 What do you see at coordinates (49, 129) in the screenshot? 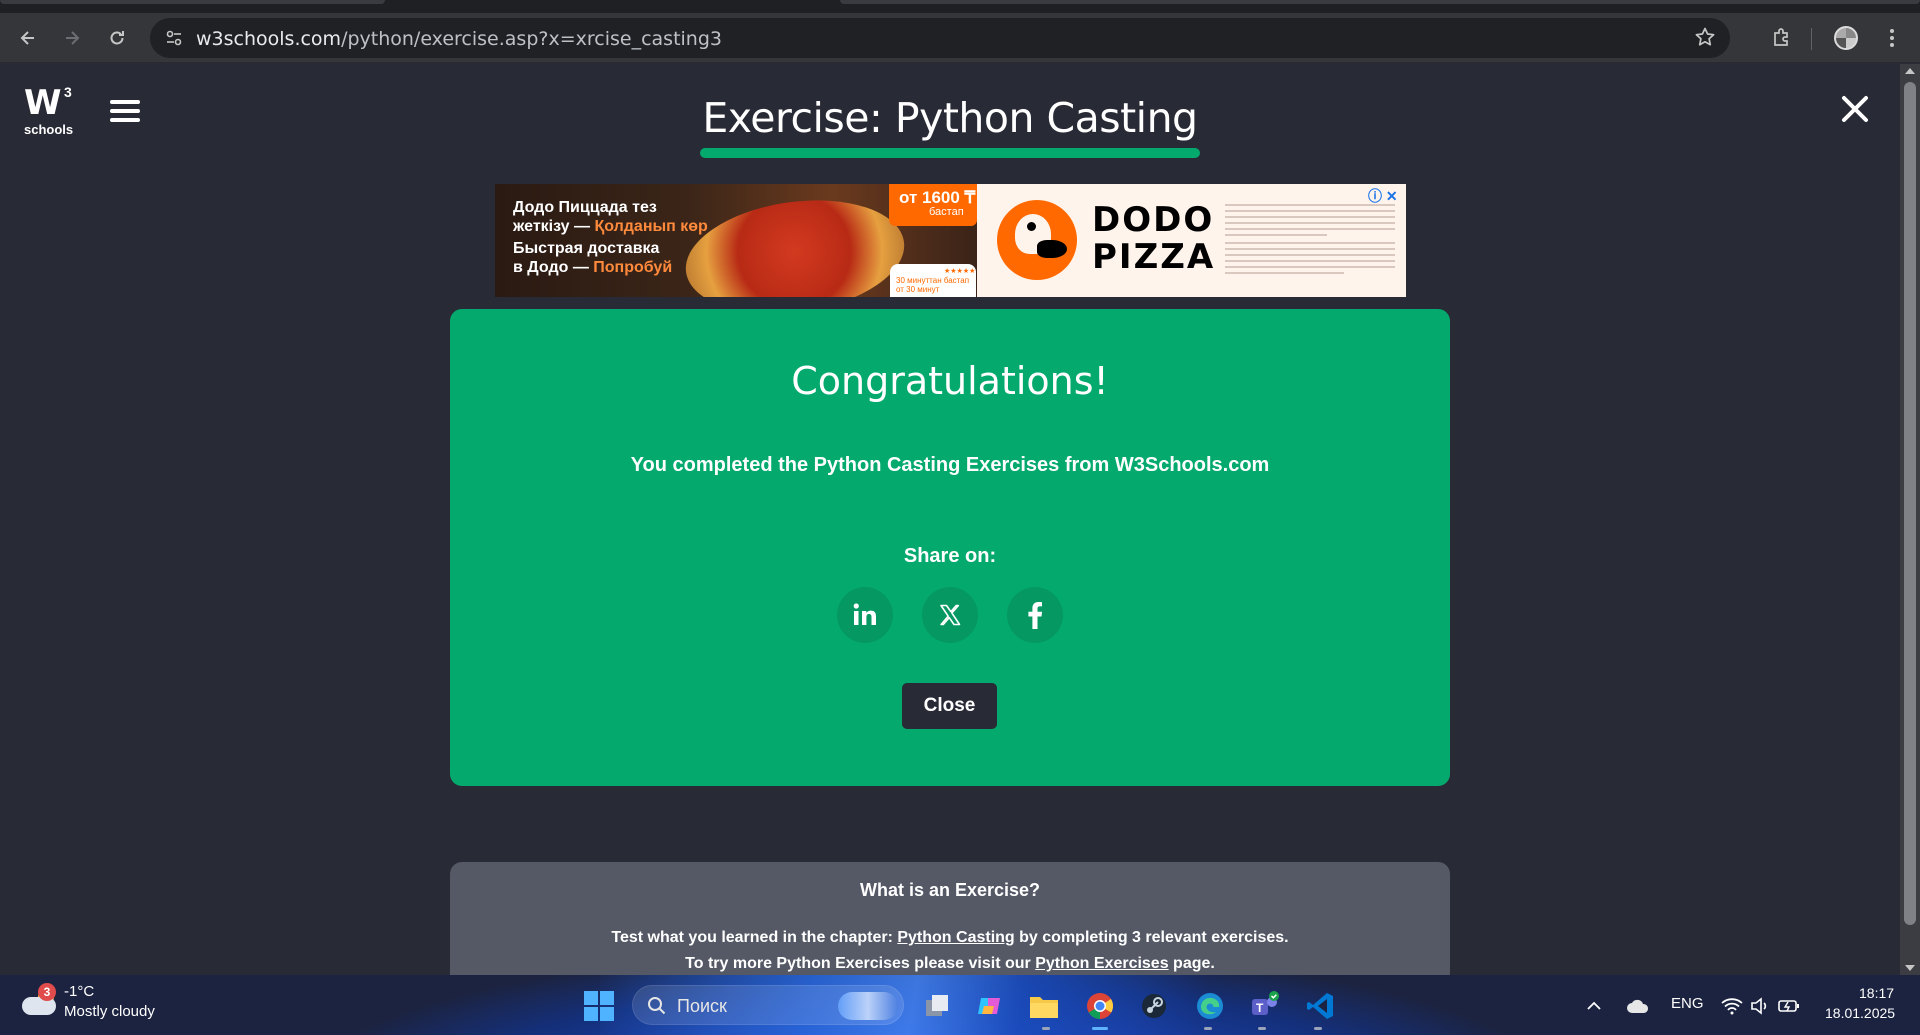
I see `logo-subtext: schools` at bounding box center [49, 129].